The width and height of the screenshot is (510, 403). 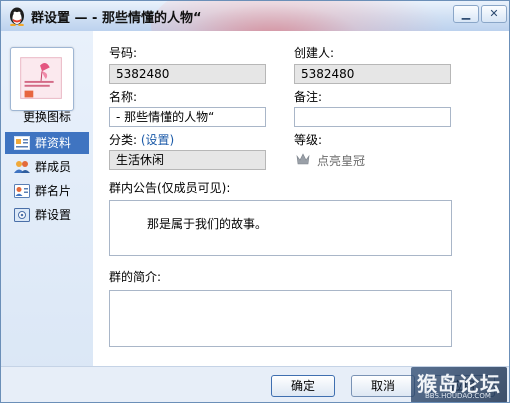 What do you see at coordinates (123, 53) in the screenshot?
I see `number-label: 号码:` at bounding box center [123, 53].